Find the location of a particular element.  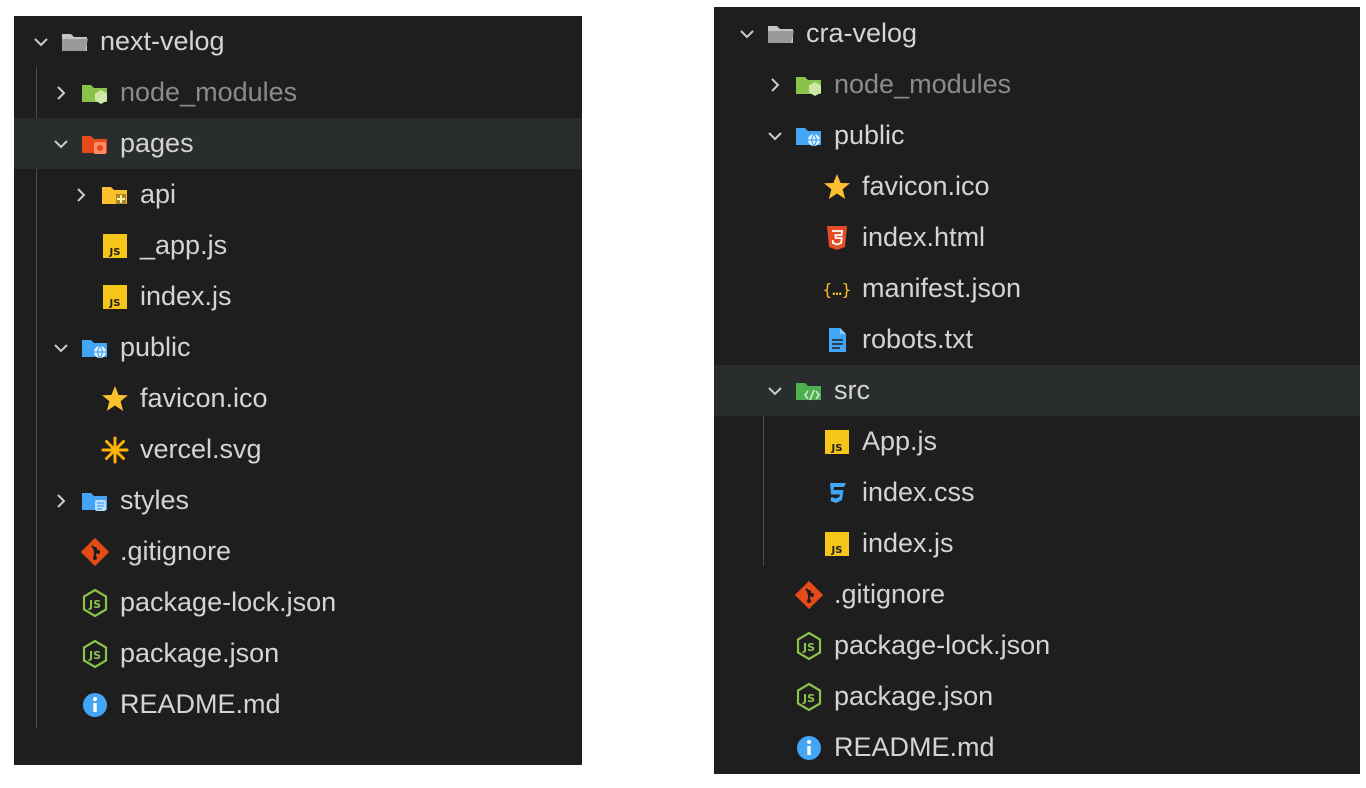

tree-item-label: _app.js is located at coordinates (184, 245).